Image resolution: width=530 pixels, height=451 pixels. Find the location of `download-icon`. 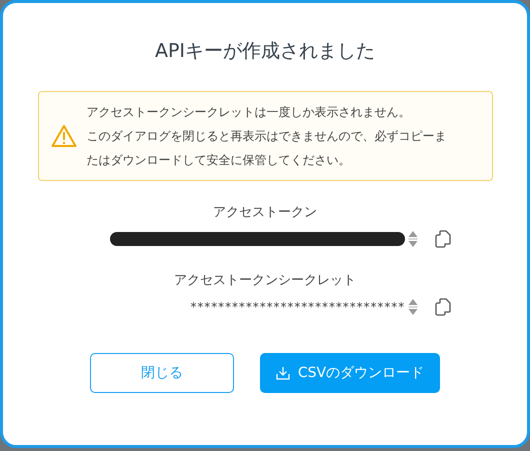

download-icon is located at coordinates (283, 373).